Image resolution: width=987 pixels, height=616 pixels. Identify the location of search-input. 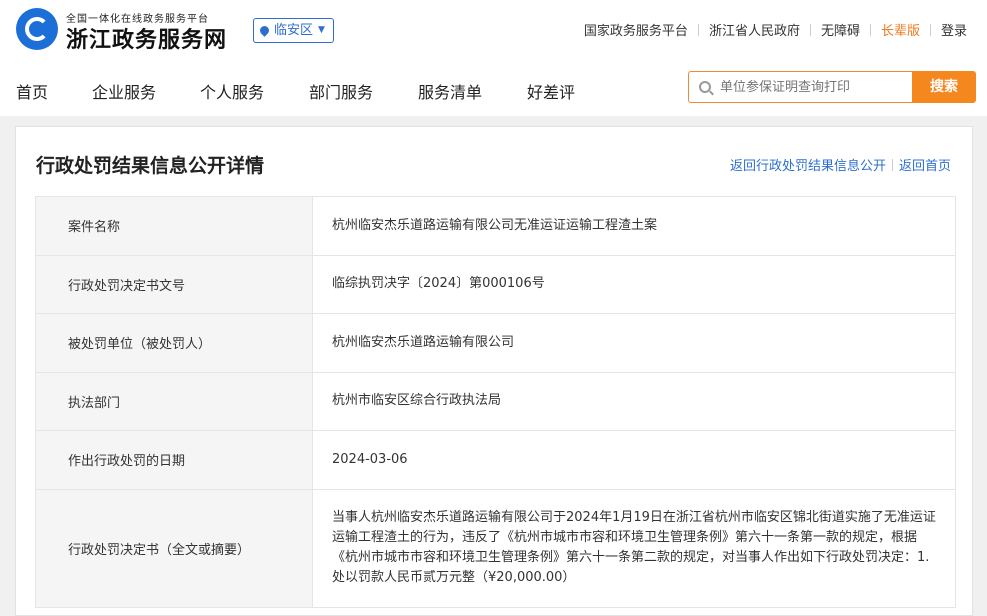
(810, 87).